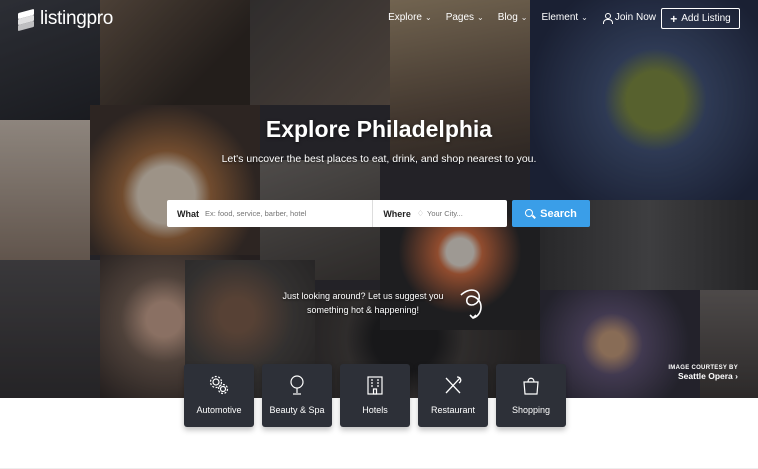  What do you see at coordinates (706, 18) in the screenshot?
I see `add-listing-label: Add Listing` at bounding box center [706, 18].